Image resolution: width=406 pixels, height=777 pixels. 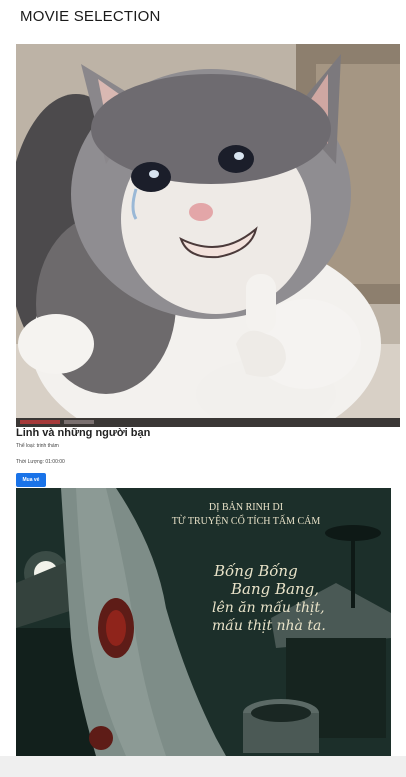 What do you see at coordinates (37, 446) in the screenshot?
I see `movie-genre: Thể loại: trinh thám` at bounding box center [37, 446].